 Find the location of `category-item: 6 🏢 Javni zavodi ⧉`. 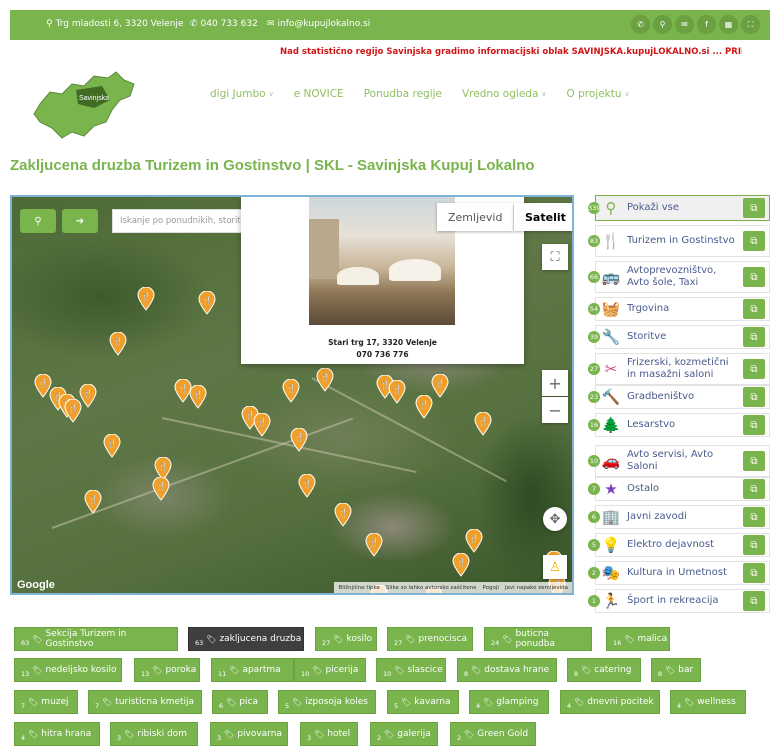

category-item: 6 🏢 Javni zavodi ⧉ is located at coordinates (679, 517).